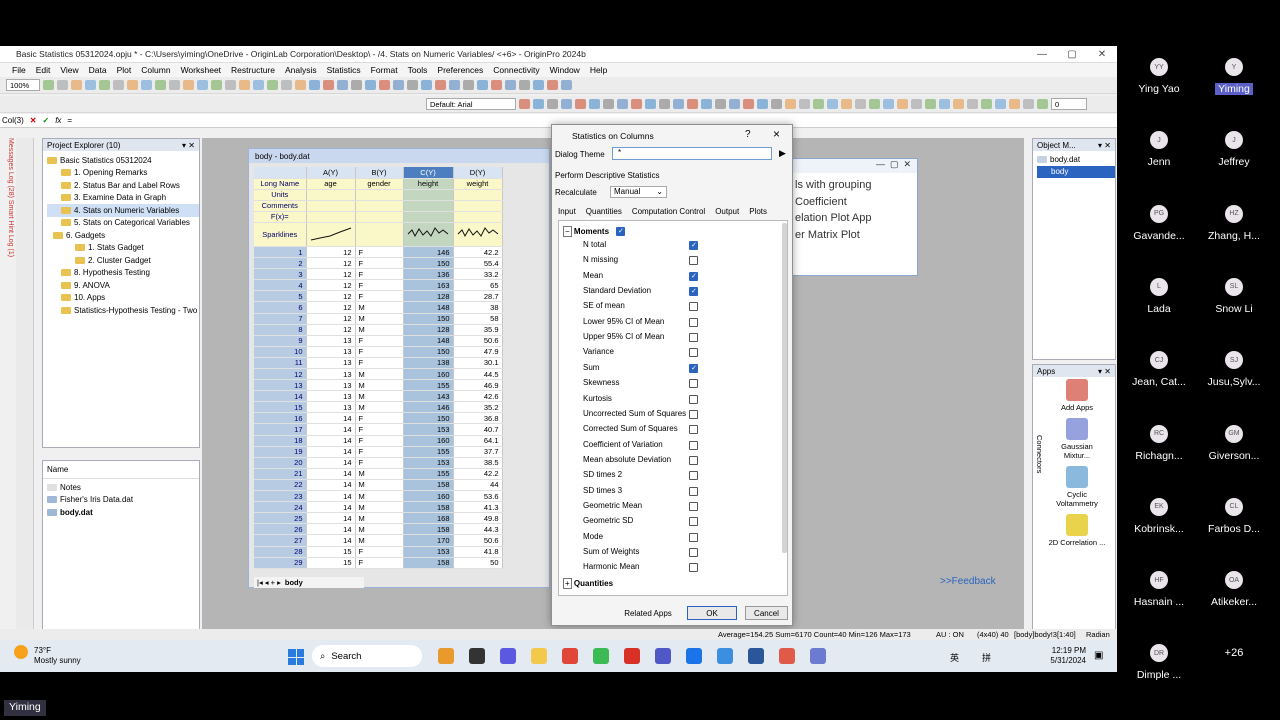  What do you see at coordinates (45, 120) in the screenshot?
I see `accept-icon: ✓` at bounding box center [45, 120].